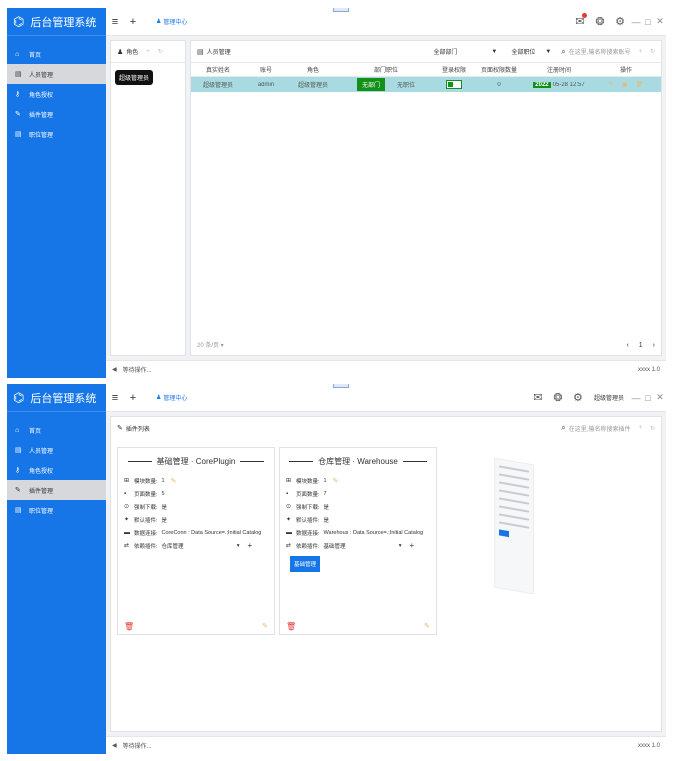 The height and width of the screenshot is (761, 673). I want to click on refresh-role-icon: ↻, so click(160, 51).